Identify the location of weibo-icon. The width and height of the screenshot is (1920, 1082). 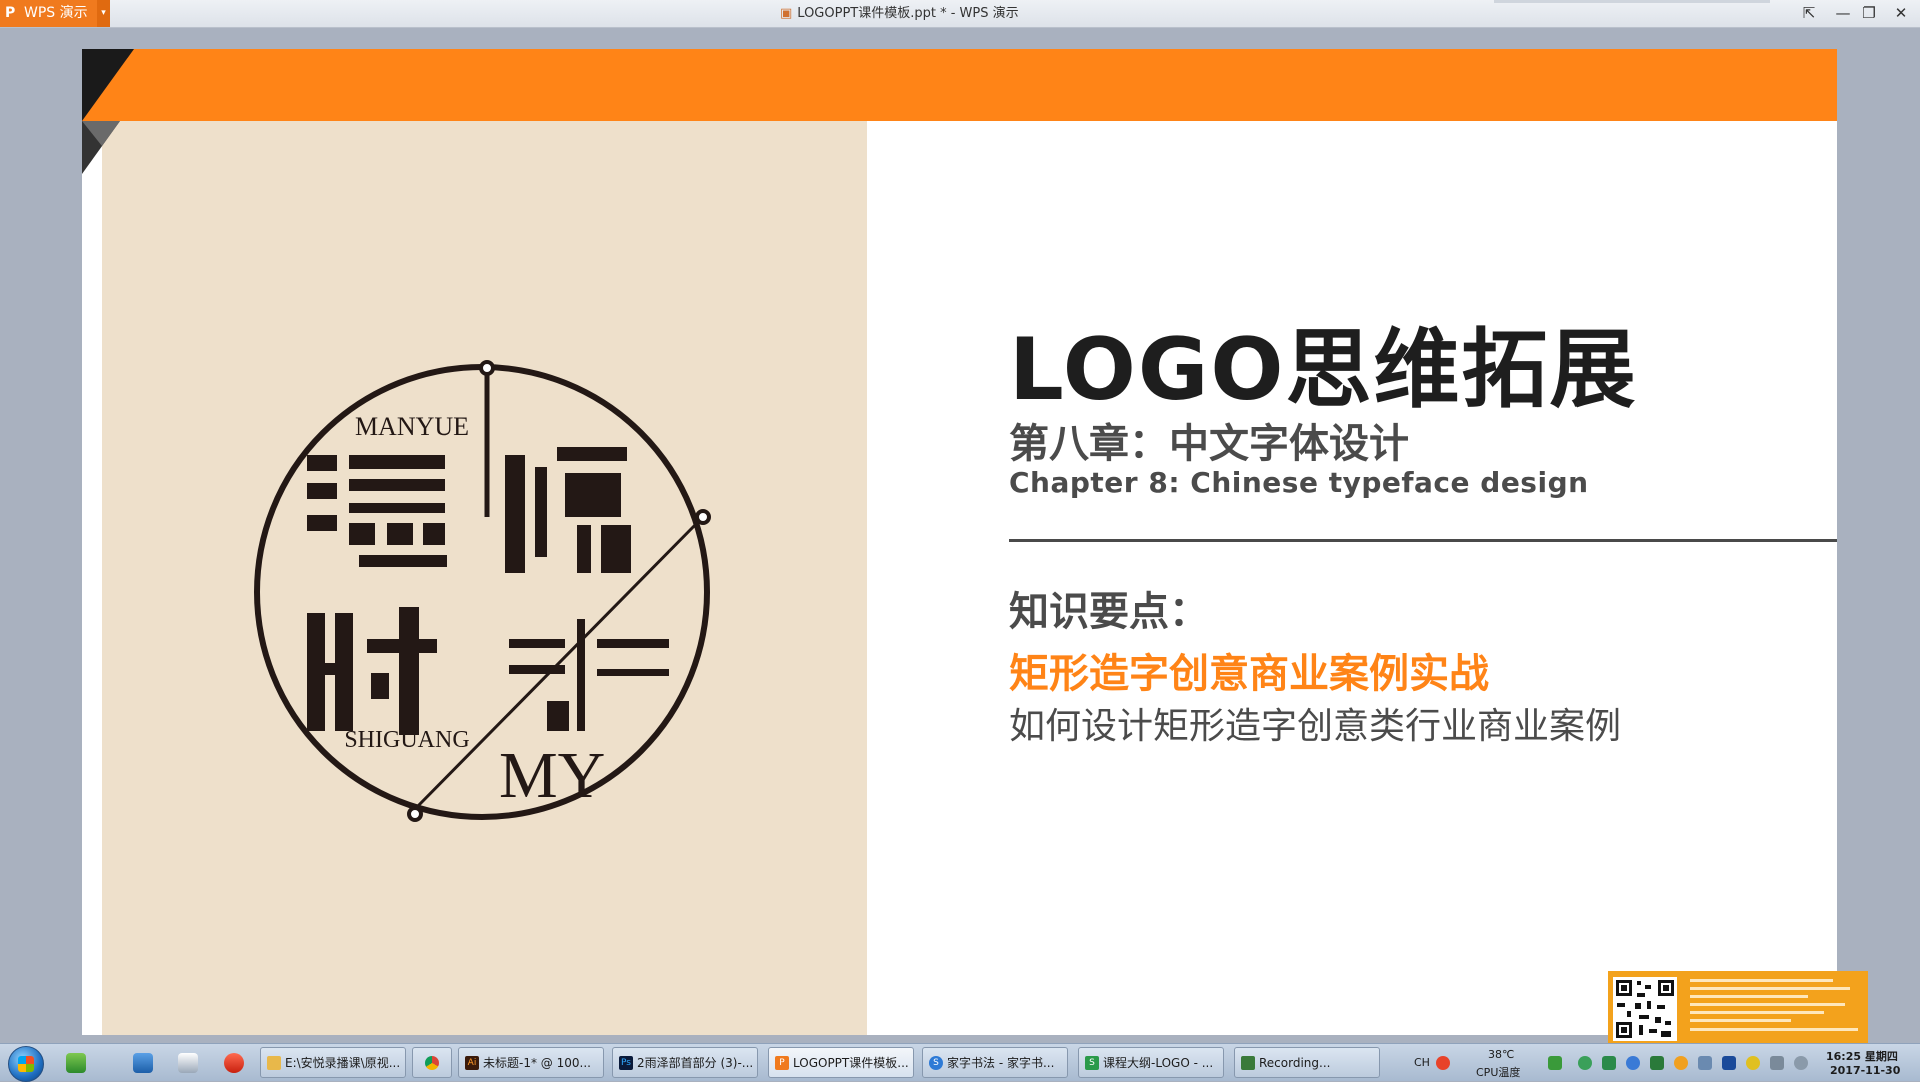
(234, 1063).